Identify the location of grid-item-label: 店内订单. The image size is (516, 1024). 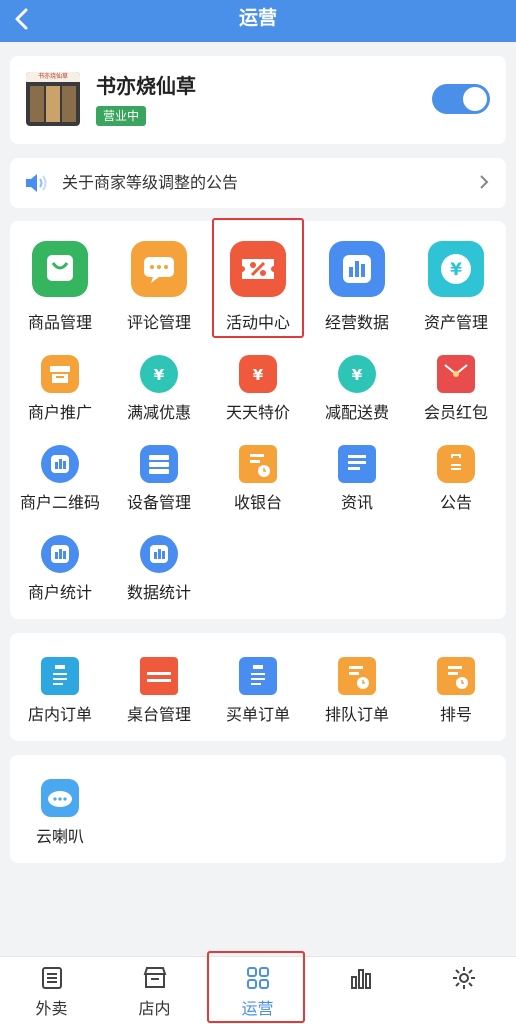
(59, 714).